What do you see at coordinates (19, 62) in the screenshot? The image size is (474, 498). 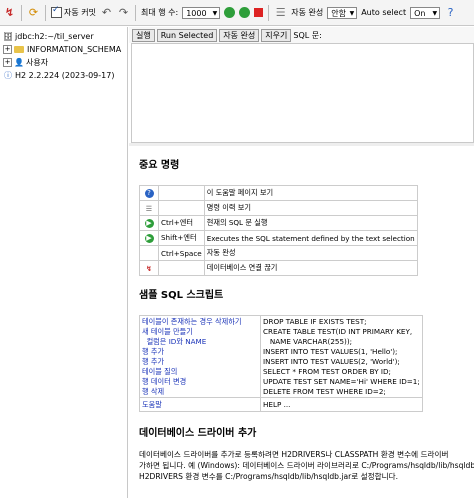 I see `users-icon: 👤` at bounding box center [19, 62].